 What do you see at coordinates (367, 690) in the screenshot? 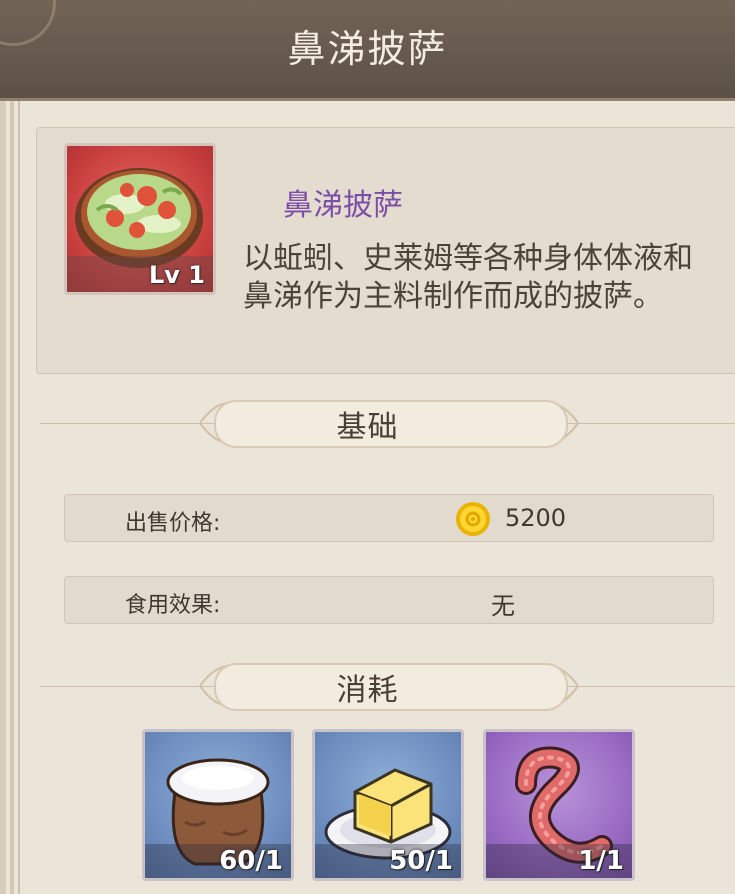
I see `section-title-consume: 消耗` at bounding box center [367, 690].